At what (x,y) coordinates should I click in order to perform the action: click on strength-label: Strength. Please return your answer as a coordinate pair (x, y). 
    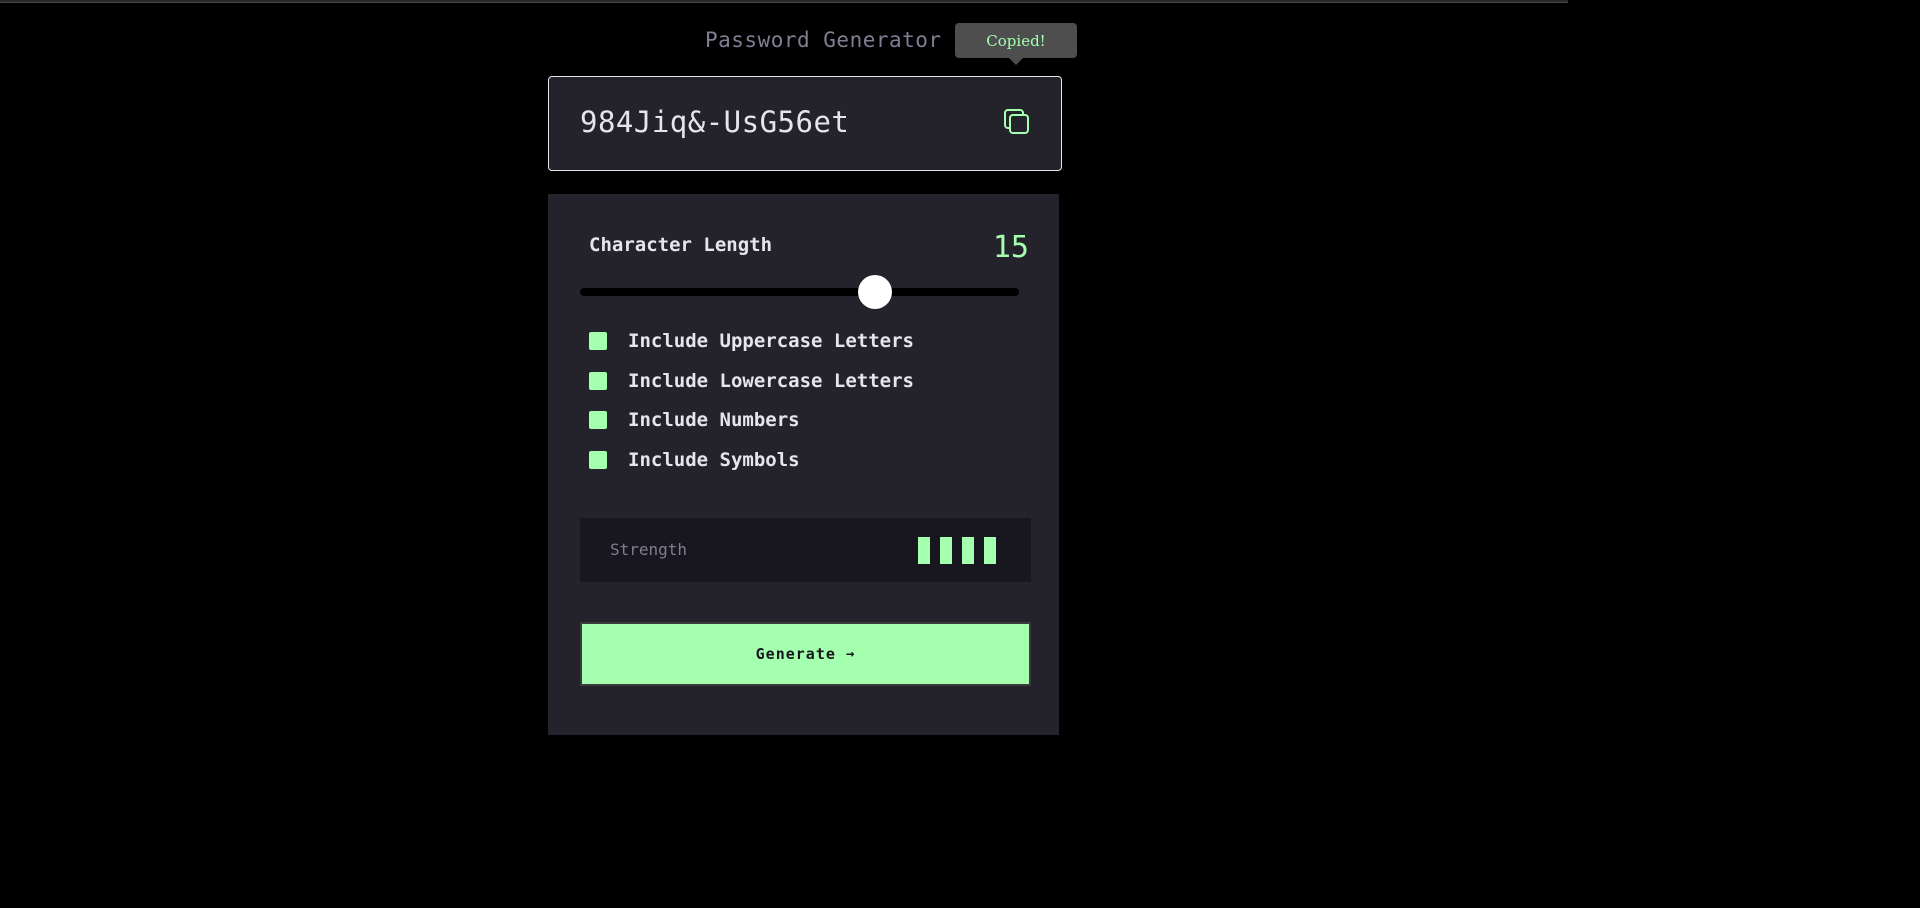
    Looking at the image, I should click on (649, 549).